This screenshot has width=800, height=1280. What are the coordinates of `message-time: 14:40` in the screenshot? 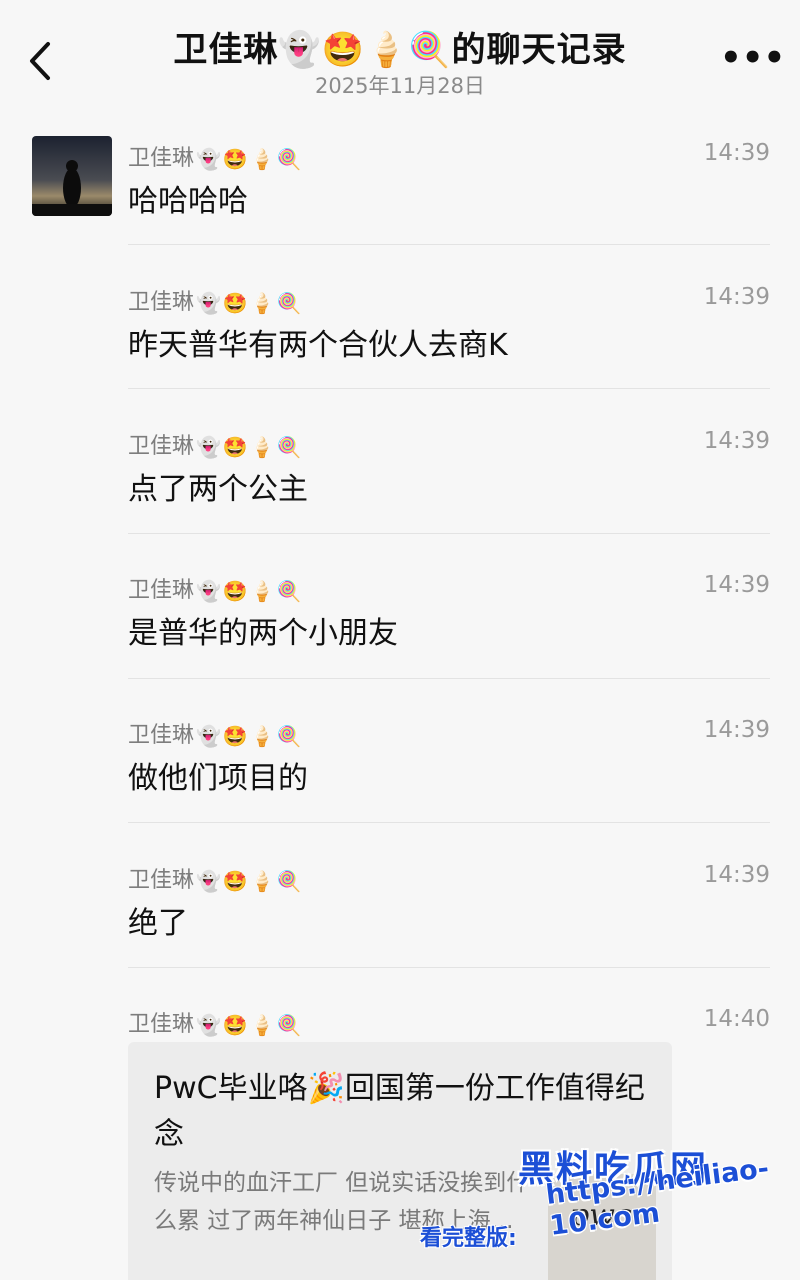 It's located at (736, 1019).